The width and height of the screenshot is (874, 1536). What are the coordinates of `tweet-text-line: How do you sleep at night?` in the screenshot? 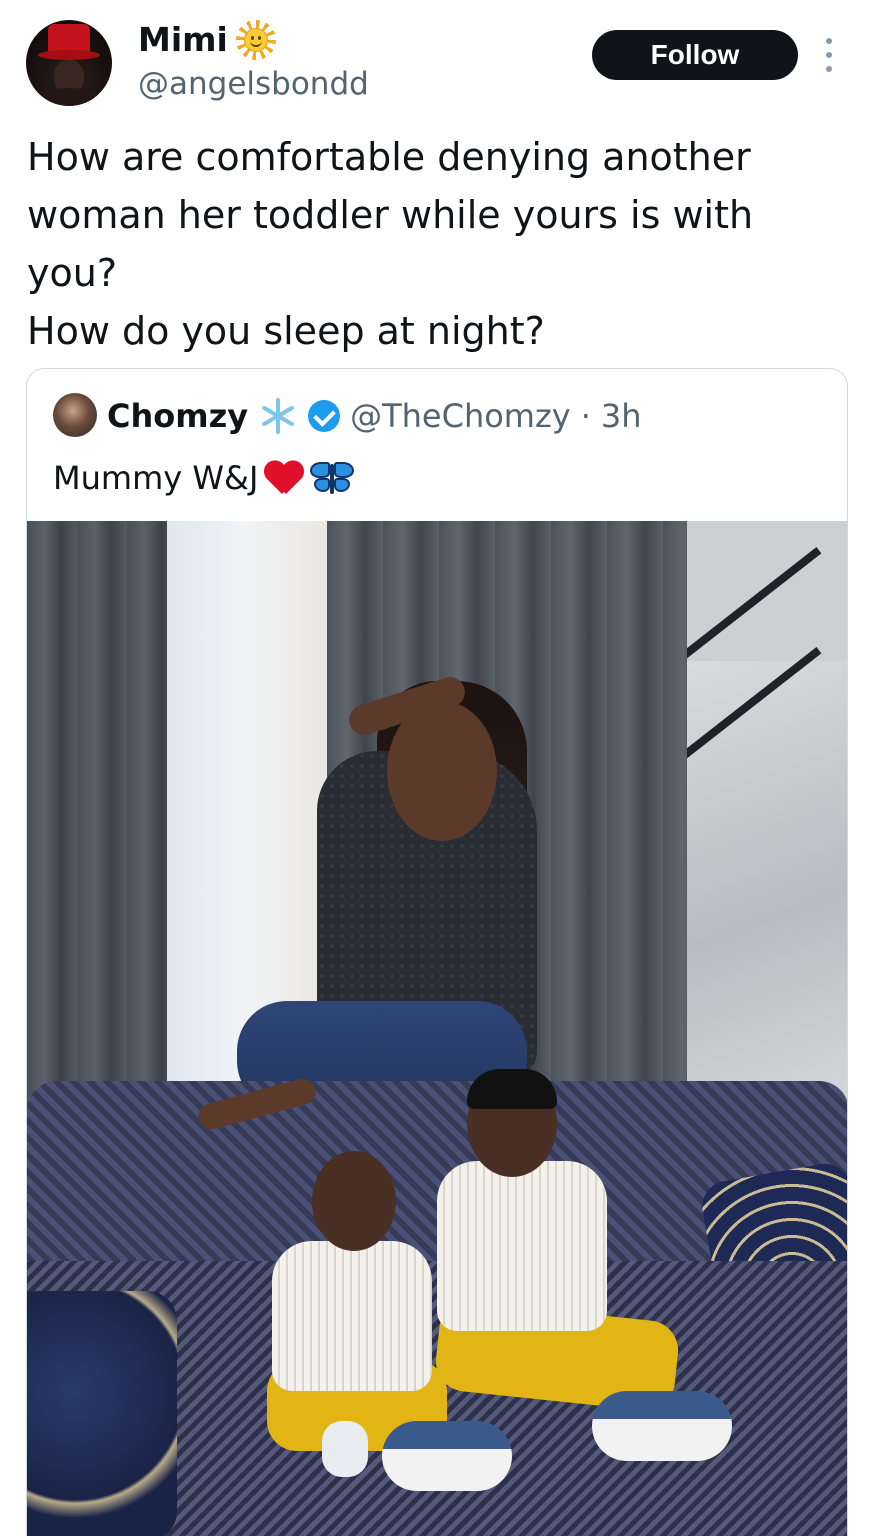 It's located at (286, 331).